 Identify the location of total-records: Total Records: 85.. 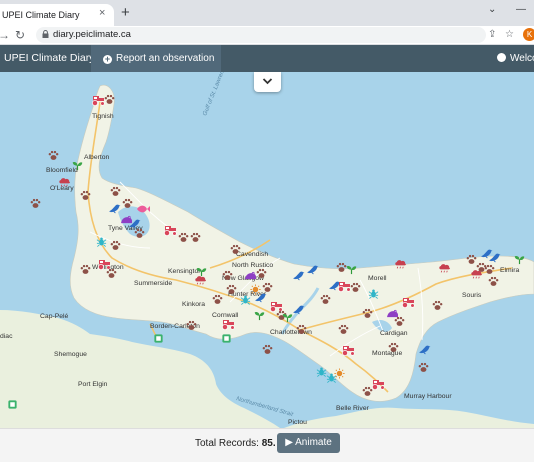
(235, 443).